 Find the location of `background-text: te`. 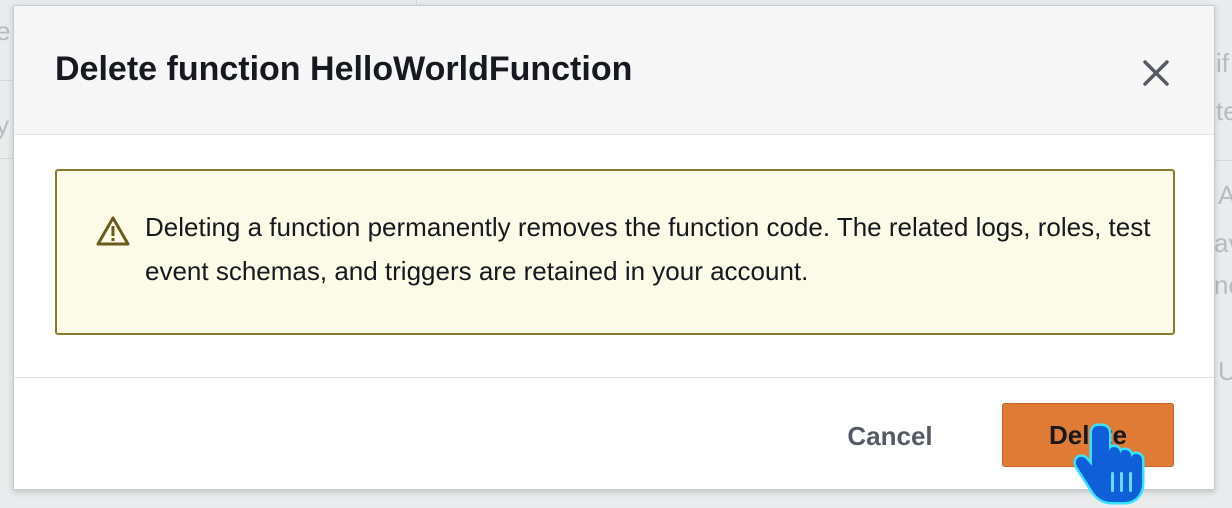

background-text: te is located at coordinates (1224, 111).